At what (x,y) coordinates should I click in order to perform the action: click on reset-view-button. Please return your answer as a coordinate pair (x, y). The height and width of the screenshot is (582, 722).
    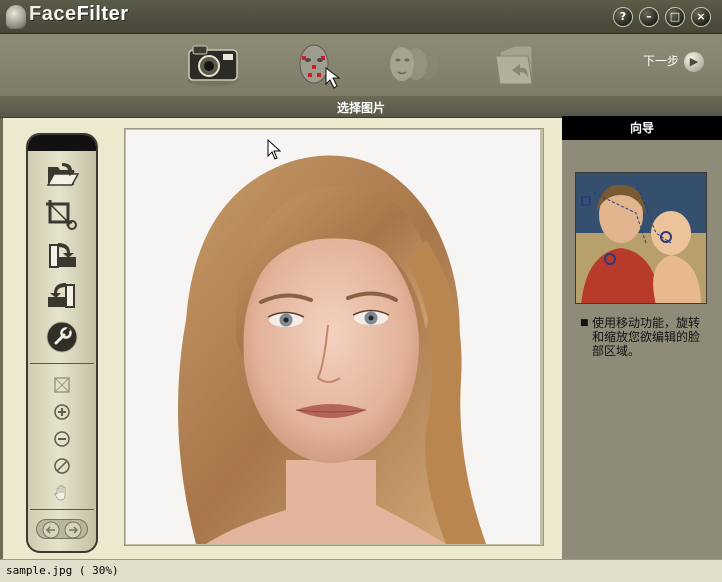
    Looking at the image, I should click on (62, 466).